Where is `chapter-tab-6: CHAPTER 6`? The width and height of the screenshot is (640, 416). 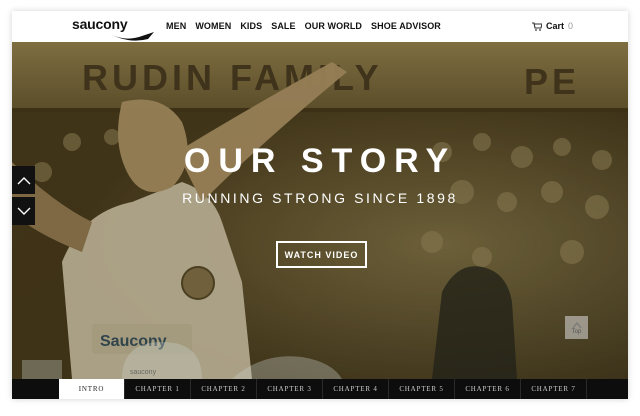 chapter-tab-6: CHAPTER 6 is located at coordinates (488, 389).